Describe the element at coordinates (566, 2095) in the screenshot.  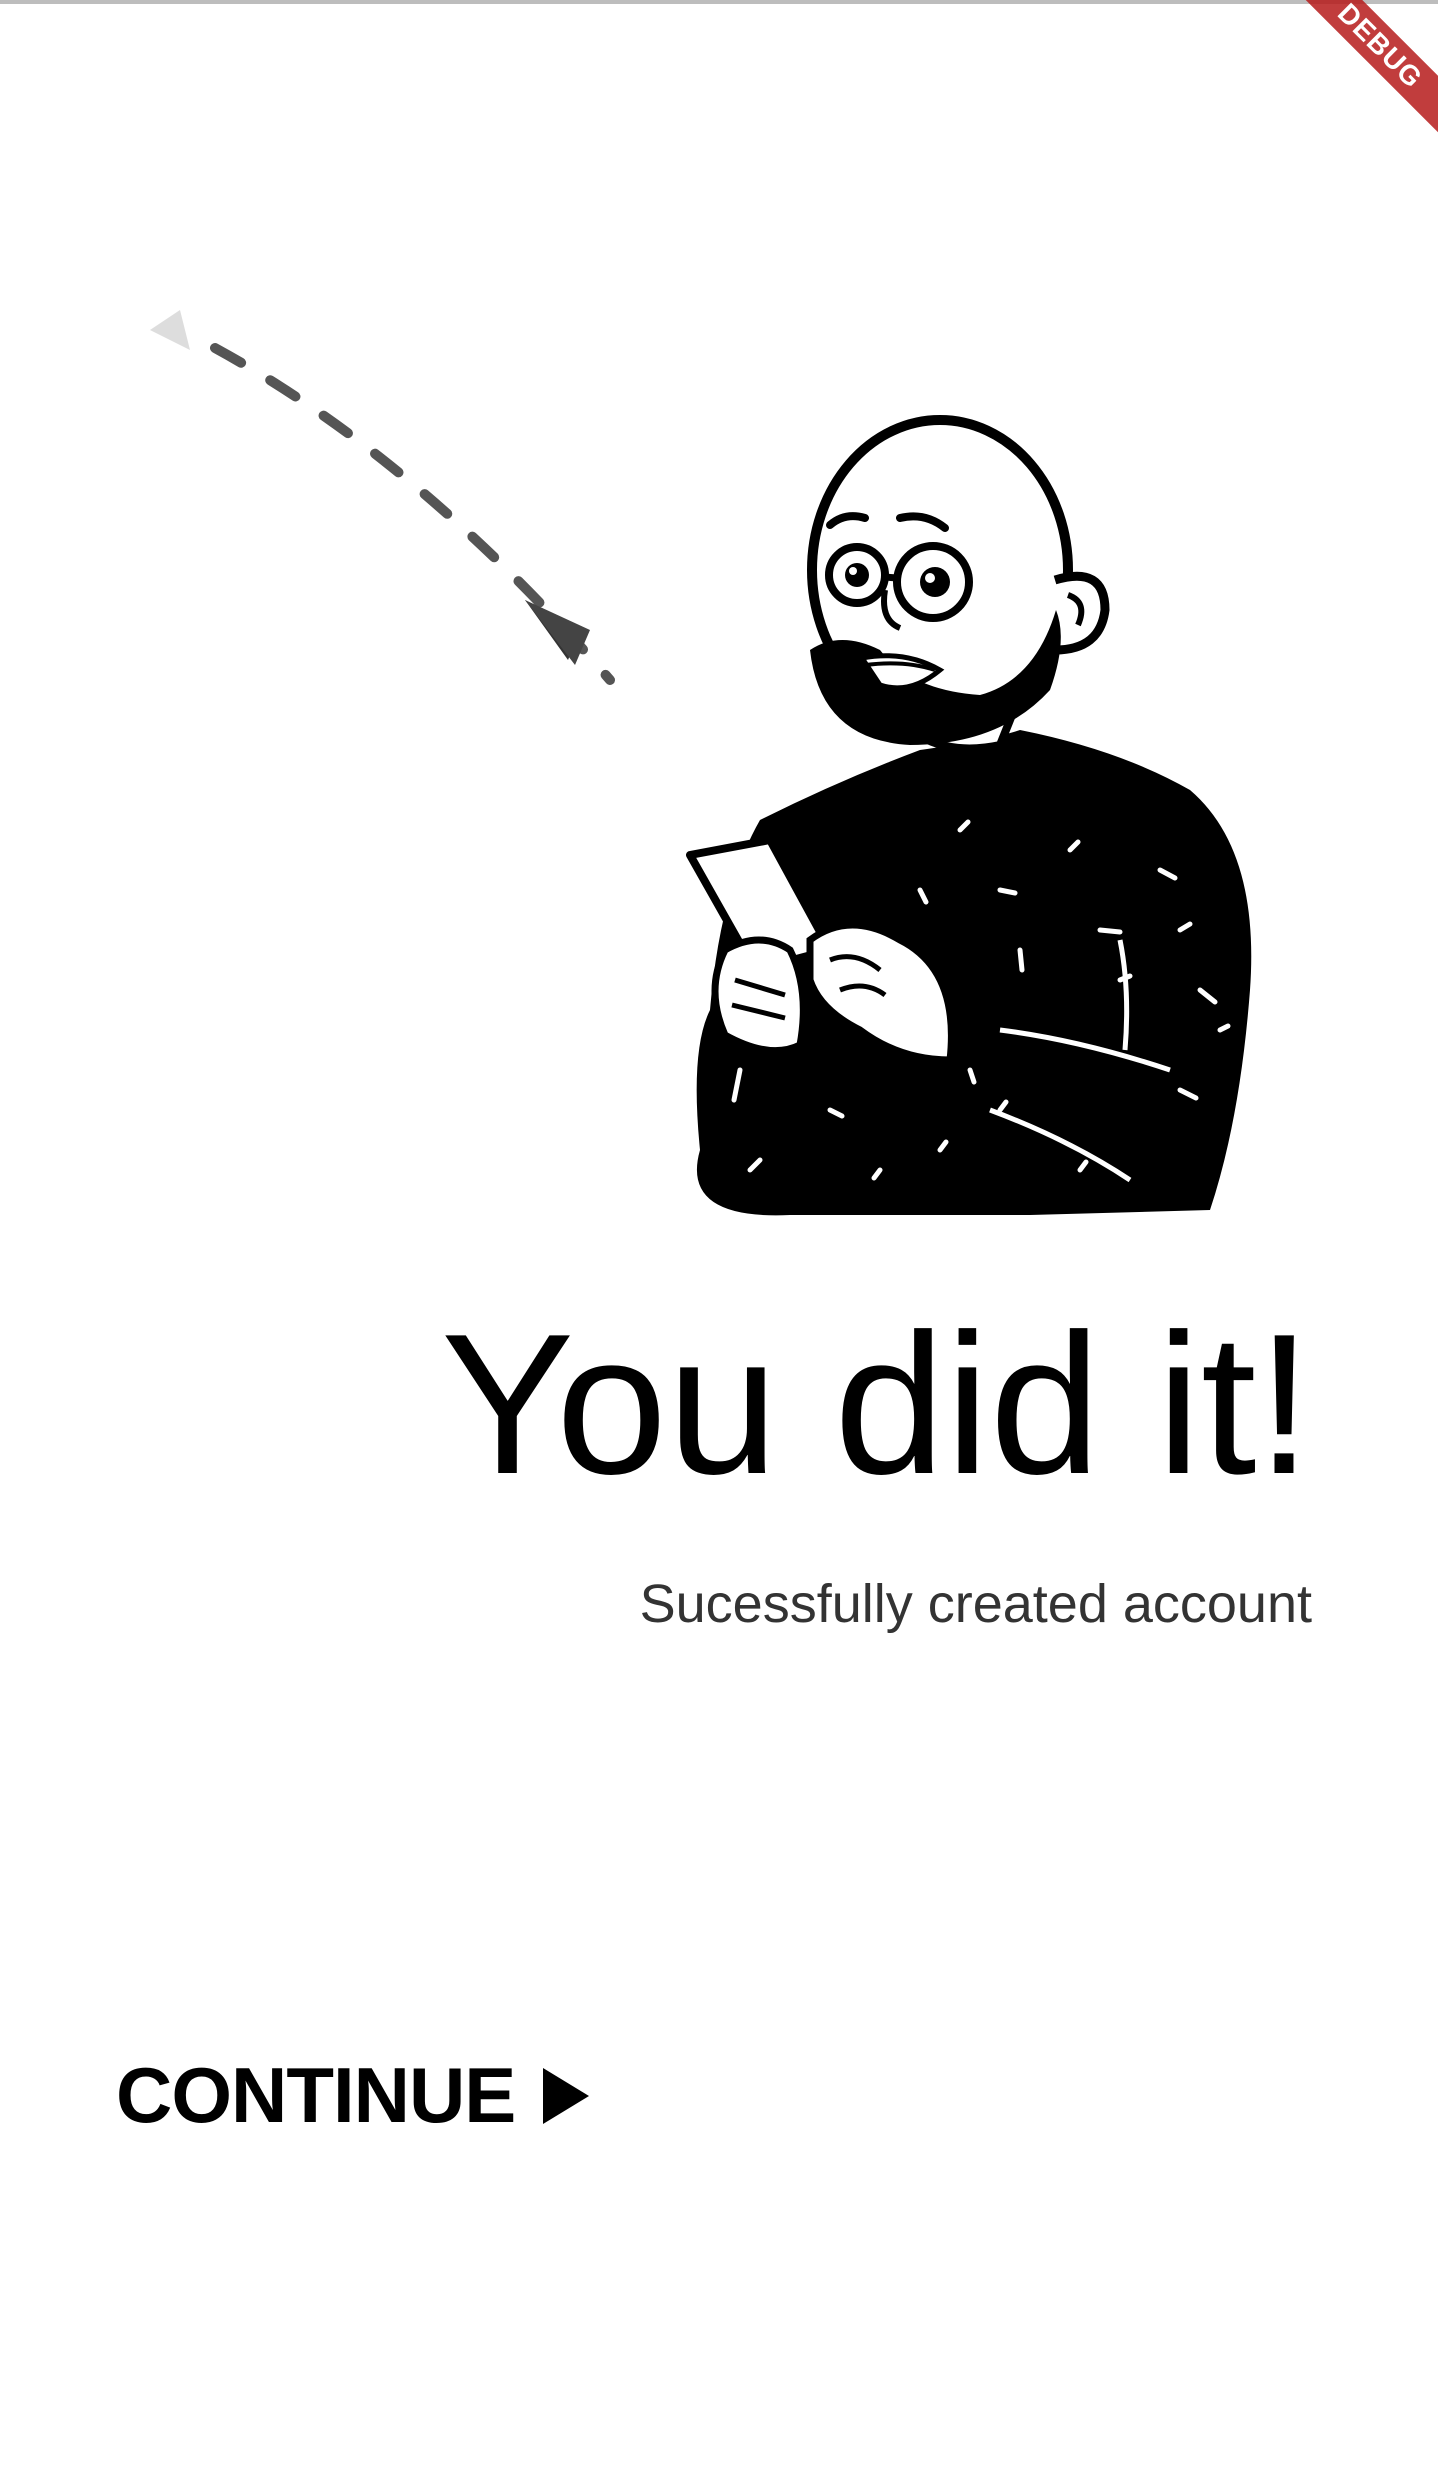
I see `play-triangle-icon` at that location.